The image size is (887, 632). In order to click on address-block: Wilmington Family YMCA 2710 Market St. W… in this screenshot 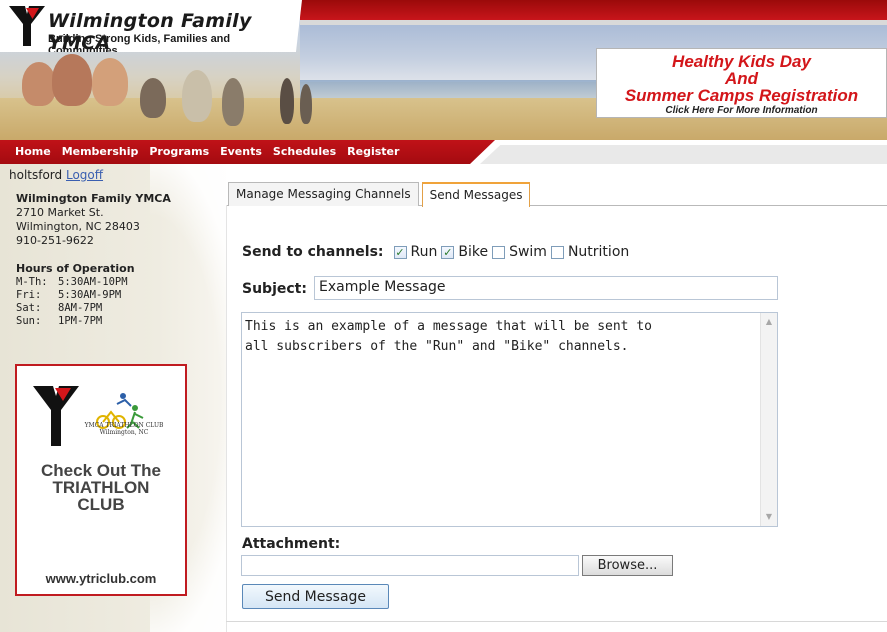, I will do `click(93, 220)`.